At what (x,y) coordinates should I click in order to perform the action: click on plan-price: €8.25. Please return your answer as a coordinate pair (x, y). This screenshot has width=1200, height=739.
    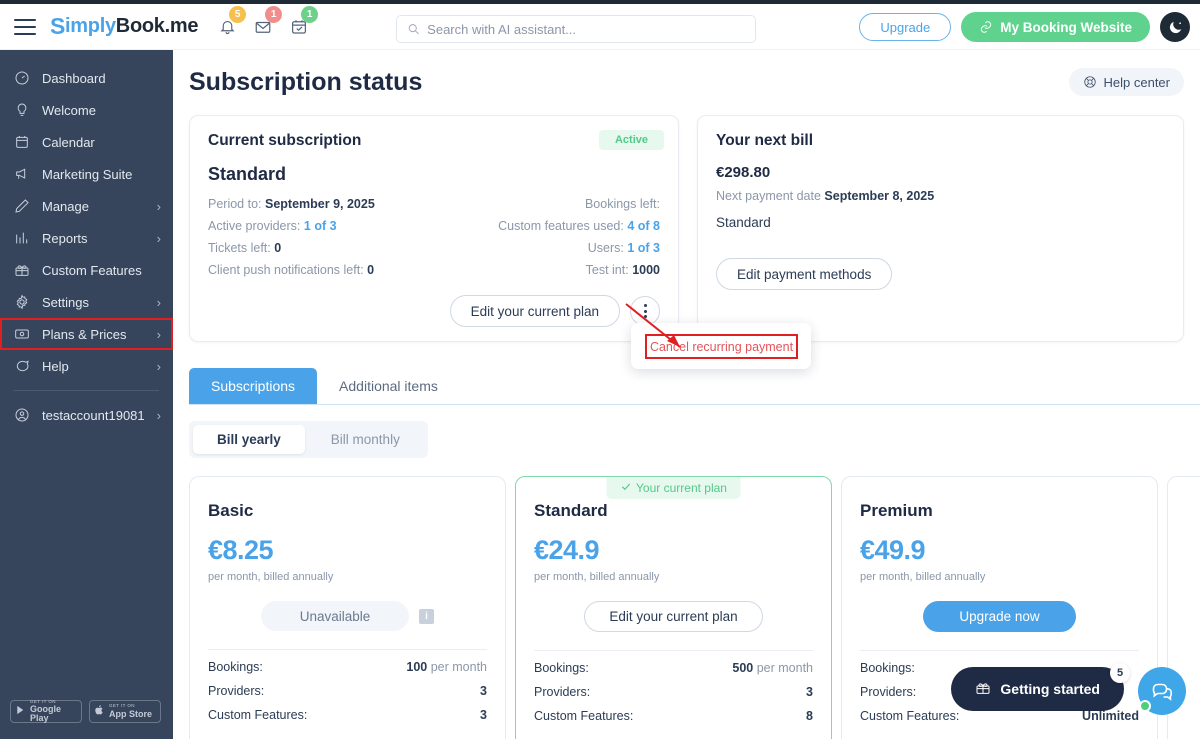
    Looking at the image, I should click on (241, 550).